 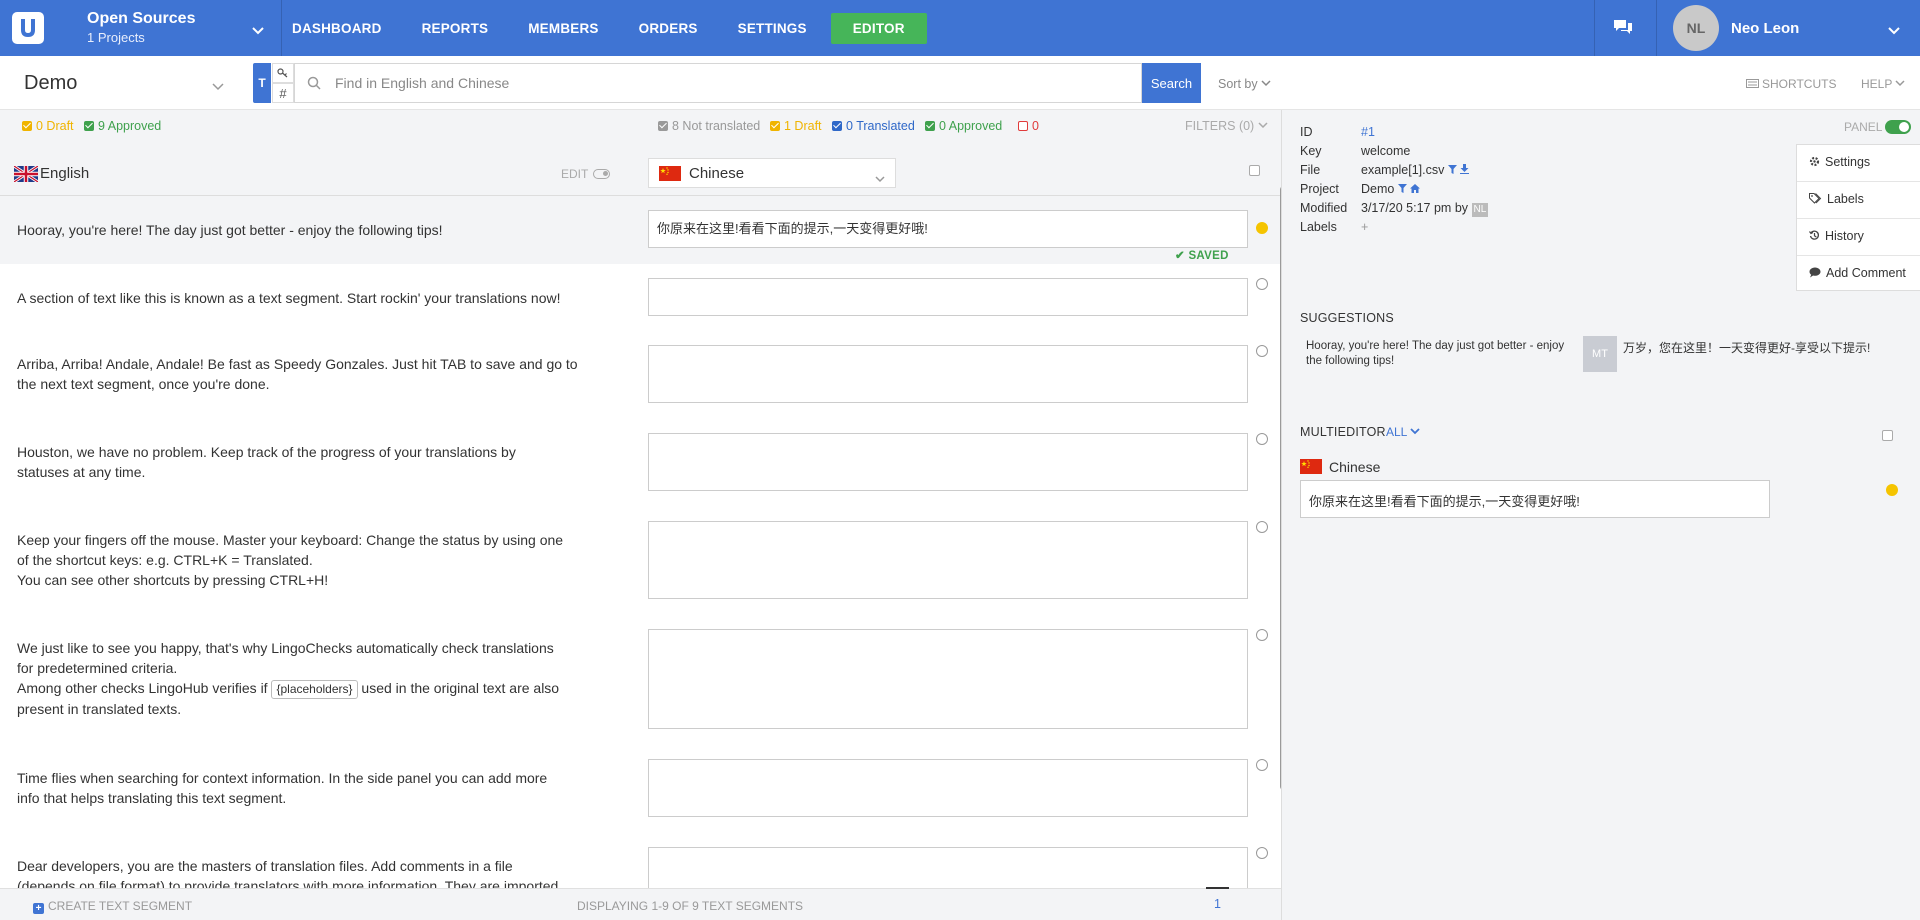 I want to click on page-number: 1, so click(x=1217, y=904).